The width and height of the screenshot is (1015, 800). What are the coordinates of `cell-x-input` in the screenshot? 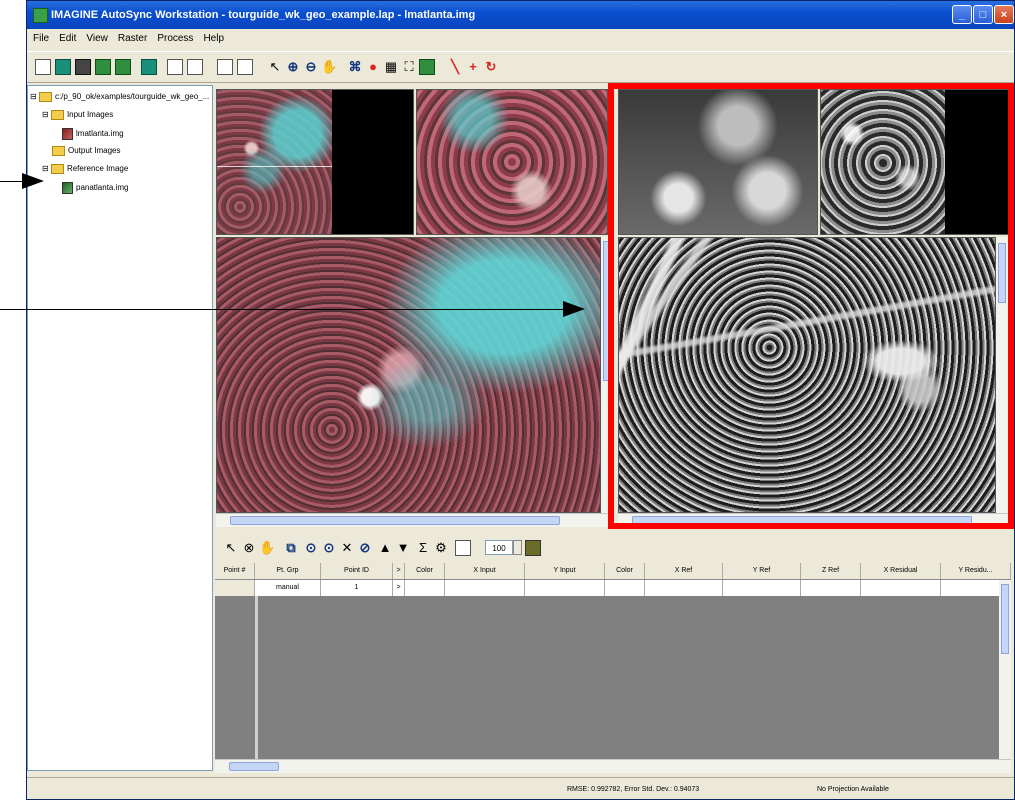 It's located at (485, 588).